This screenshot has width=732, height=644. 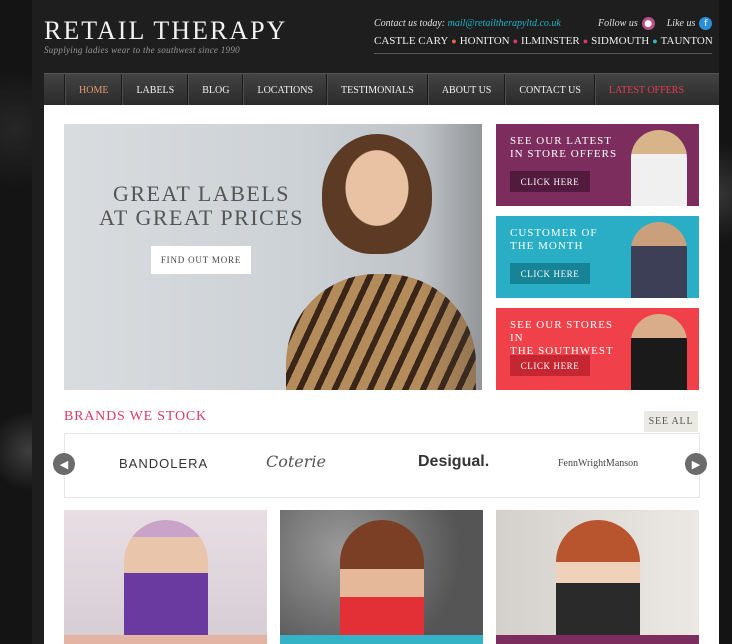 I want to click on nav-contact-us: CONTACT US, so click(x=550, y=90).